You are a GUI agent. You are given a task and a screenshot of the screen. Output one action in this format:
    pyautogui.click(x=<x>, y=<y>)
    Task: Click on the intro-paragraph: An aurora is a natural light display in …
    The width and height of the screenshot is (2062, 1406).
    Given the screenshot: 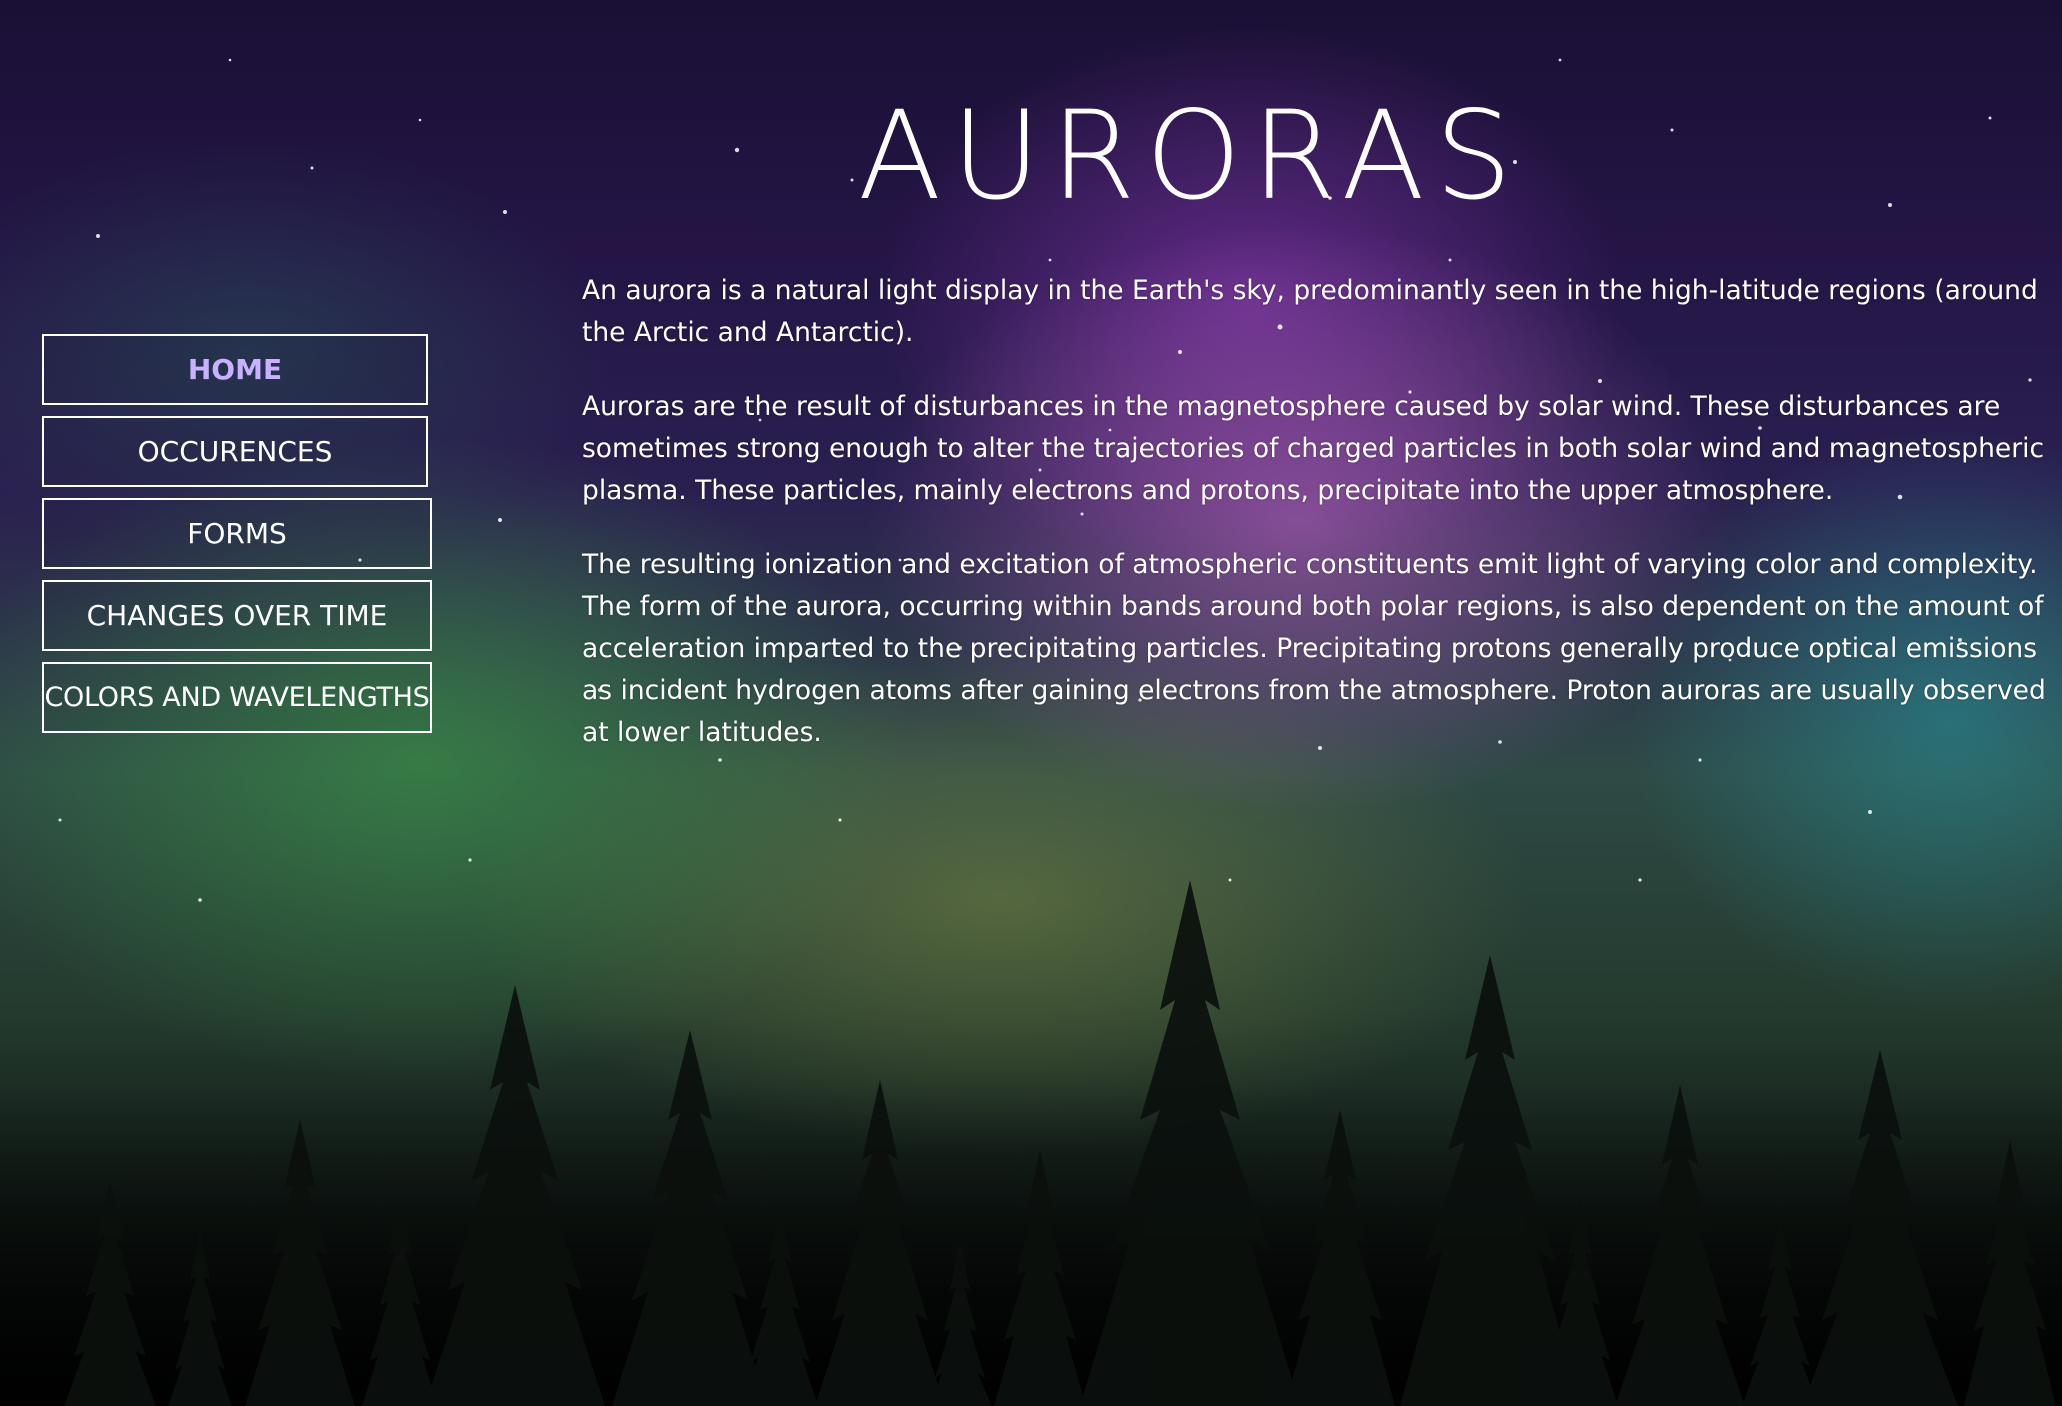 What is the action you would take?
    pyautogui.click(x=1310, y=311)
    